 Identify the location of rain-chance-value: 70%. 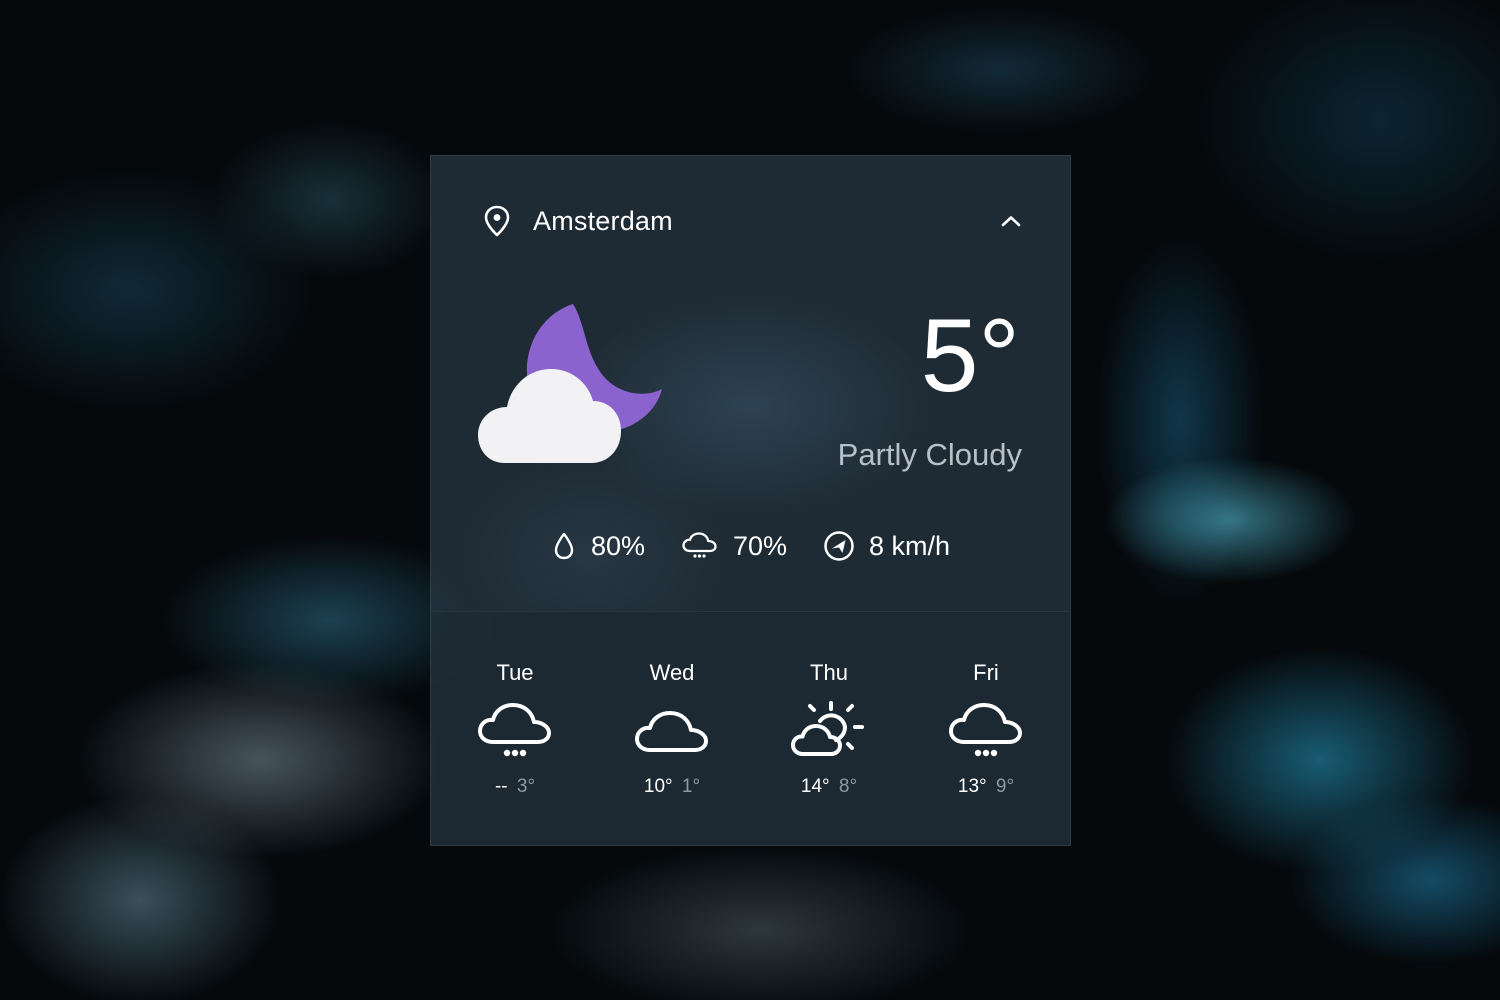
(760, 545).